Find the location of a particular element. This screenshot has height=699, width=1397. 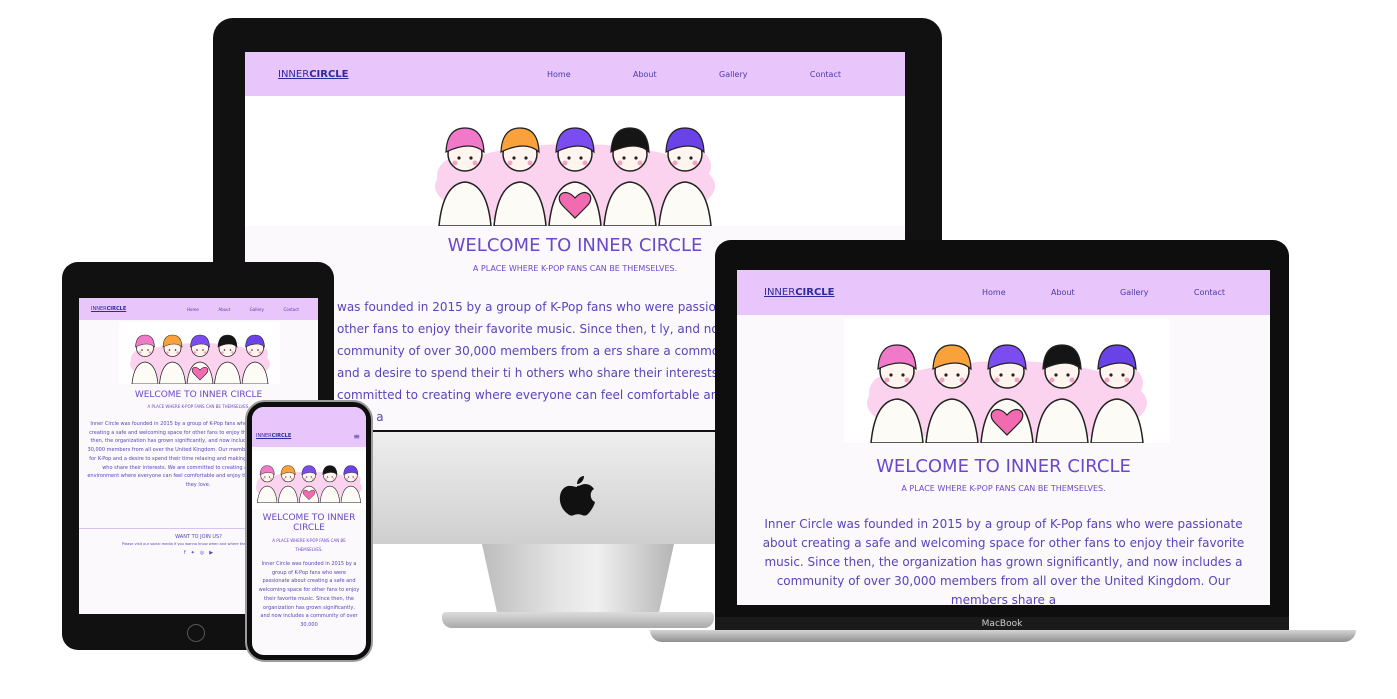

navbar: INNERCIRCLE ≡ is located at coordinates (309, 427).